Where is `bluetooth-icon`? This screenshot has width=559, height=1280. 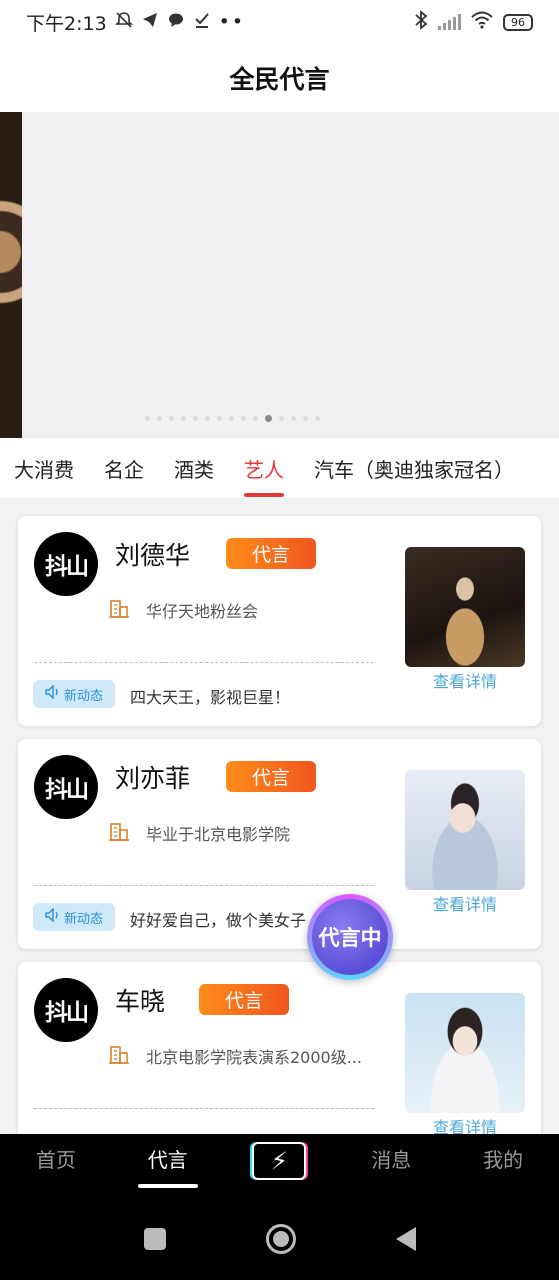 bluetooth-icon is located at coordinates (421, 22).